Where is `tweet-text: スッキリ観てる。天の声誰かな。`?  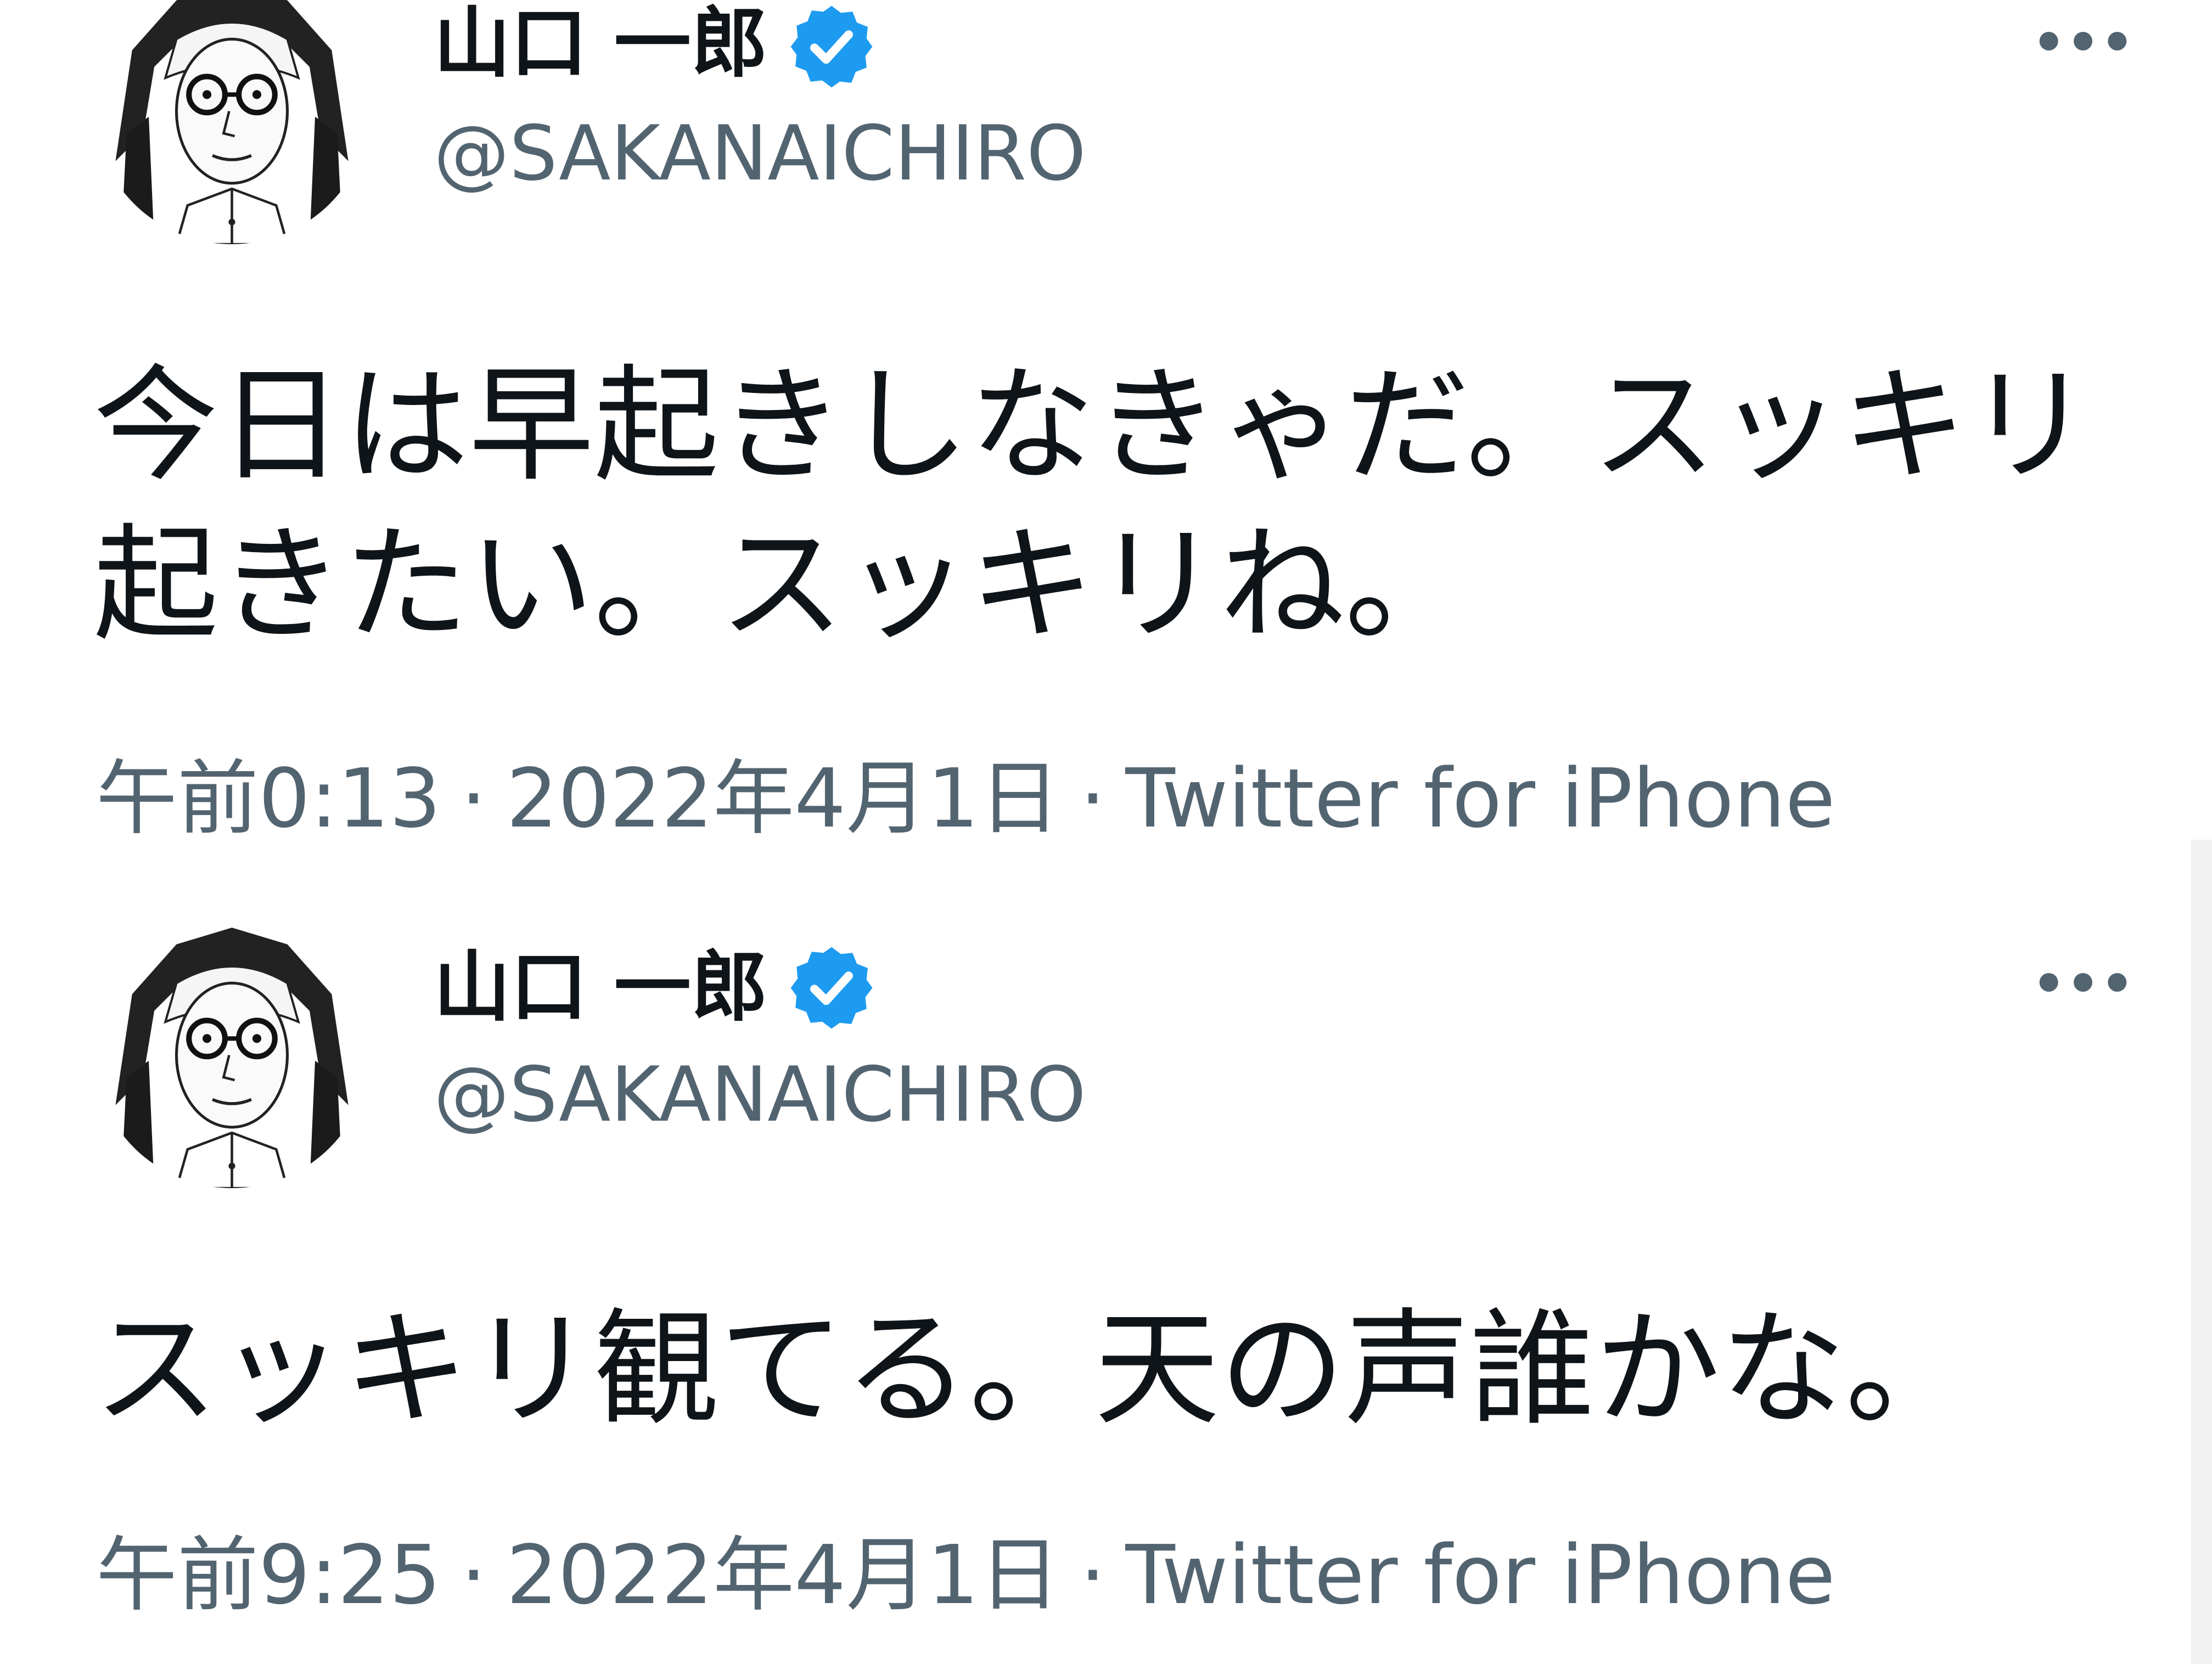 tweet-text: スッキリ観てる。天の声誰かな。 is located at coordinates (1031, 1369).